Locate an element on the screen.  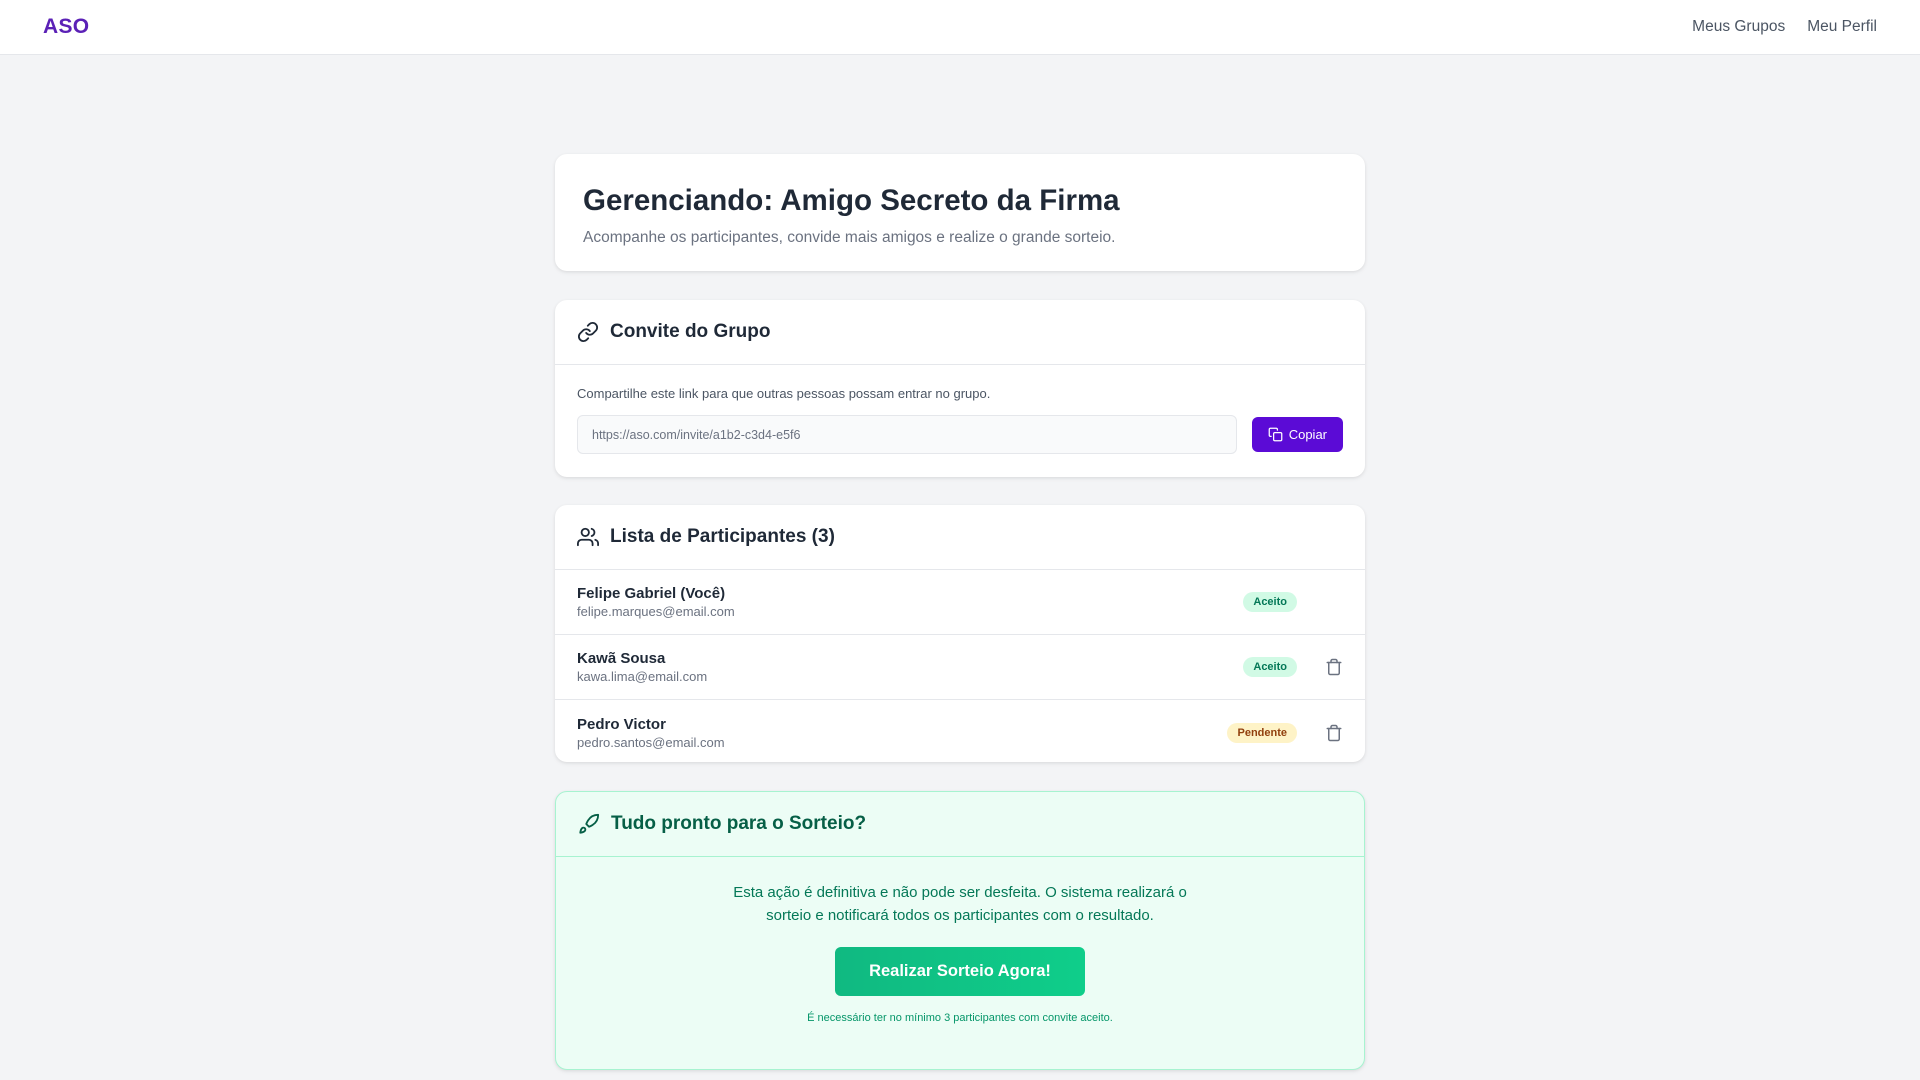
participant-name: Kawã Sousa is located at coordinates (621, 658).